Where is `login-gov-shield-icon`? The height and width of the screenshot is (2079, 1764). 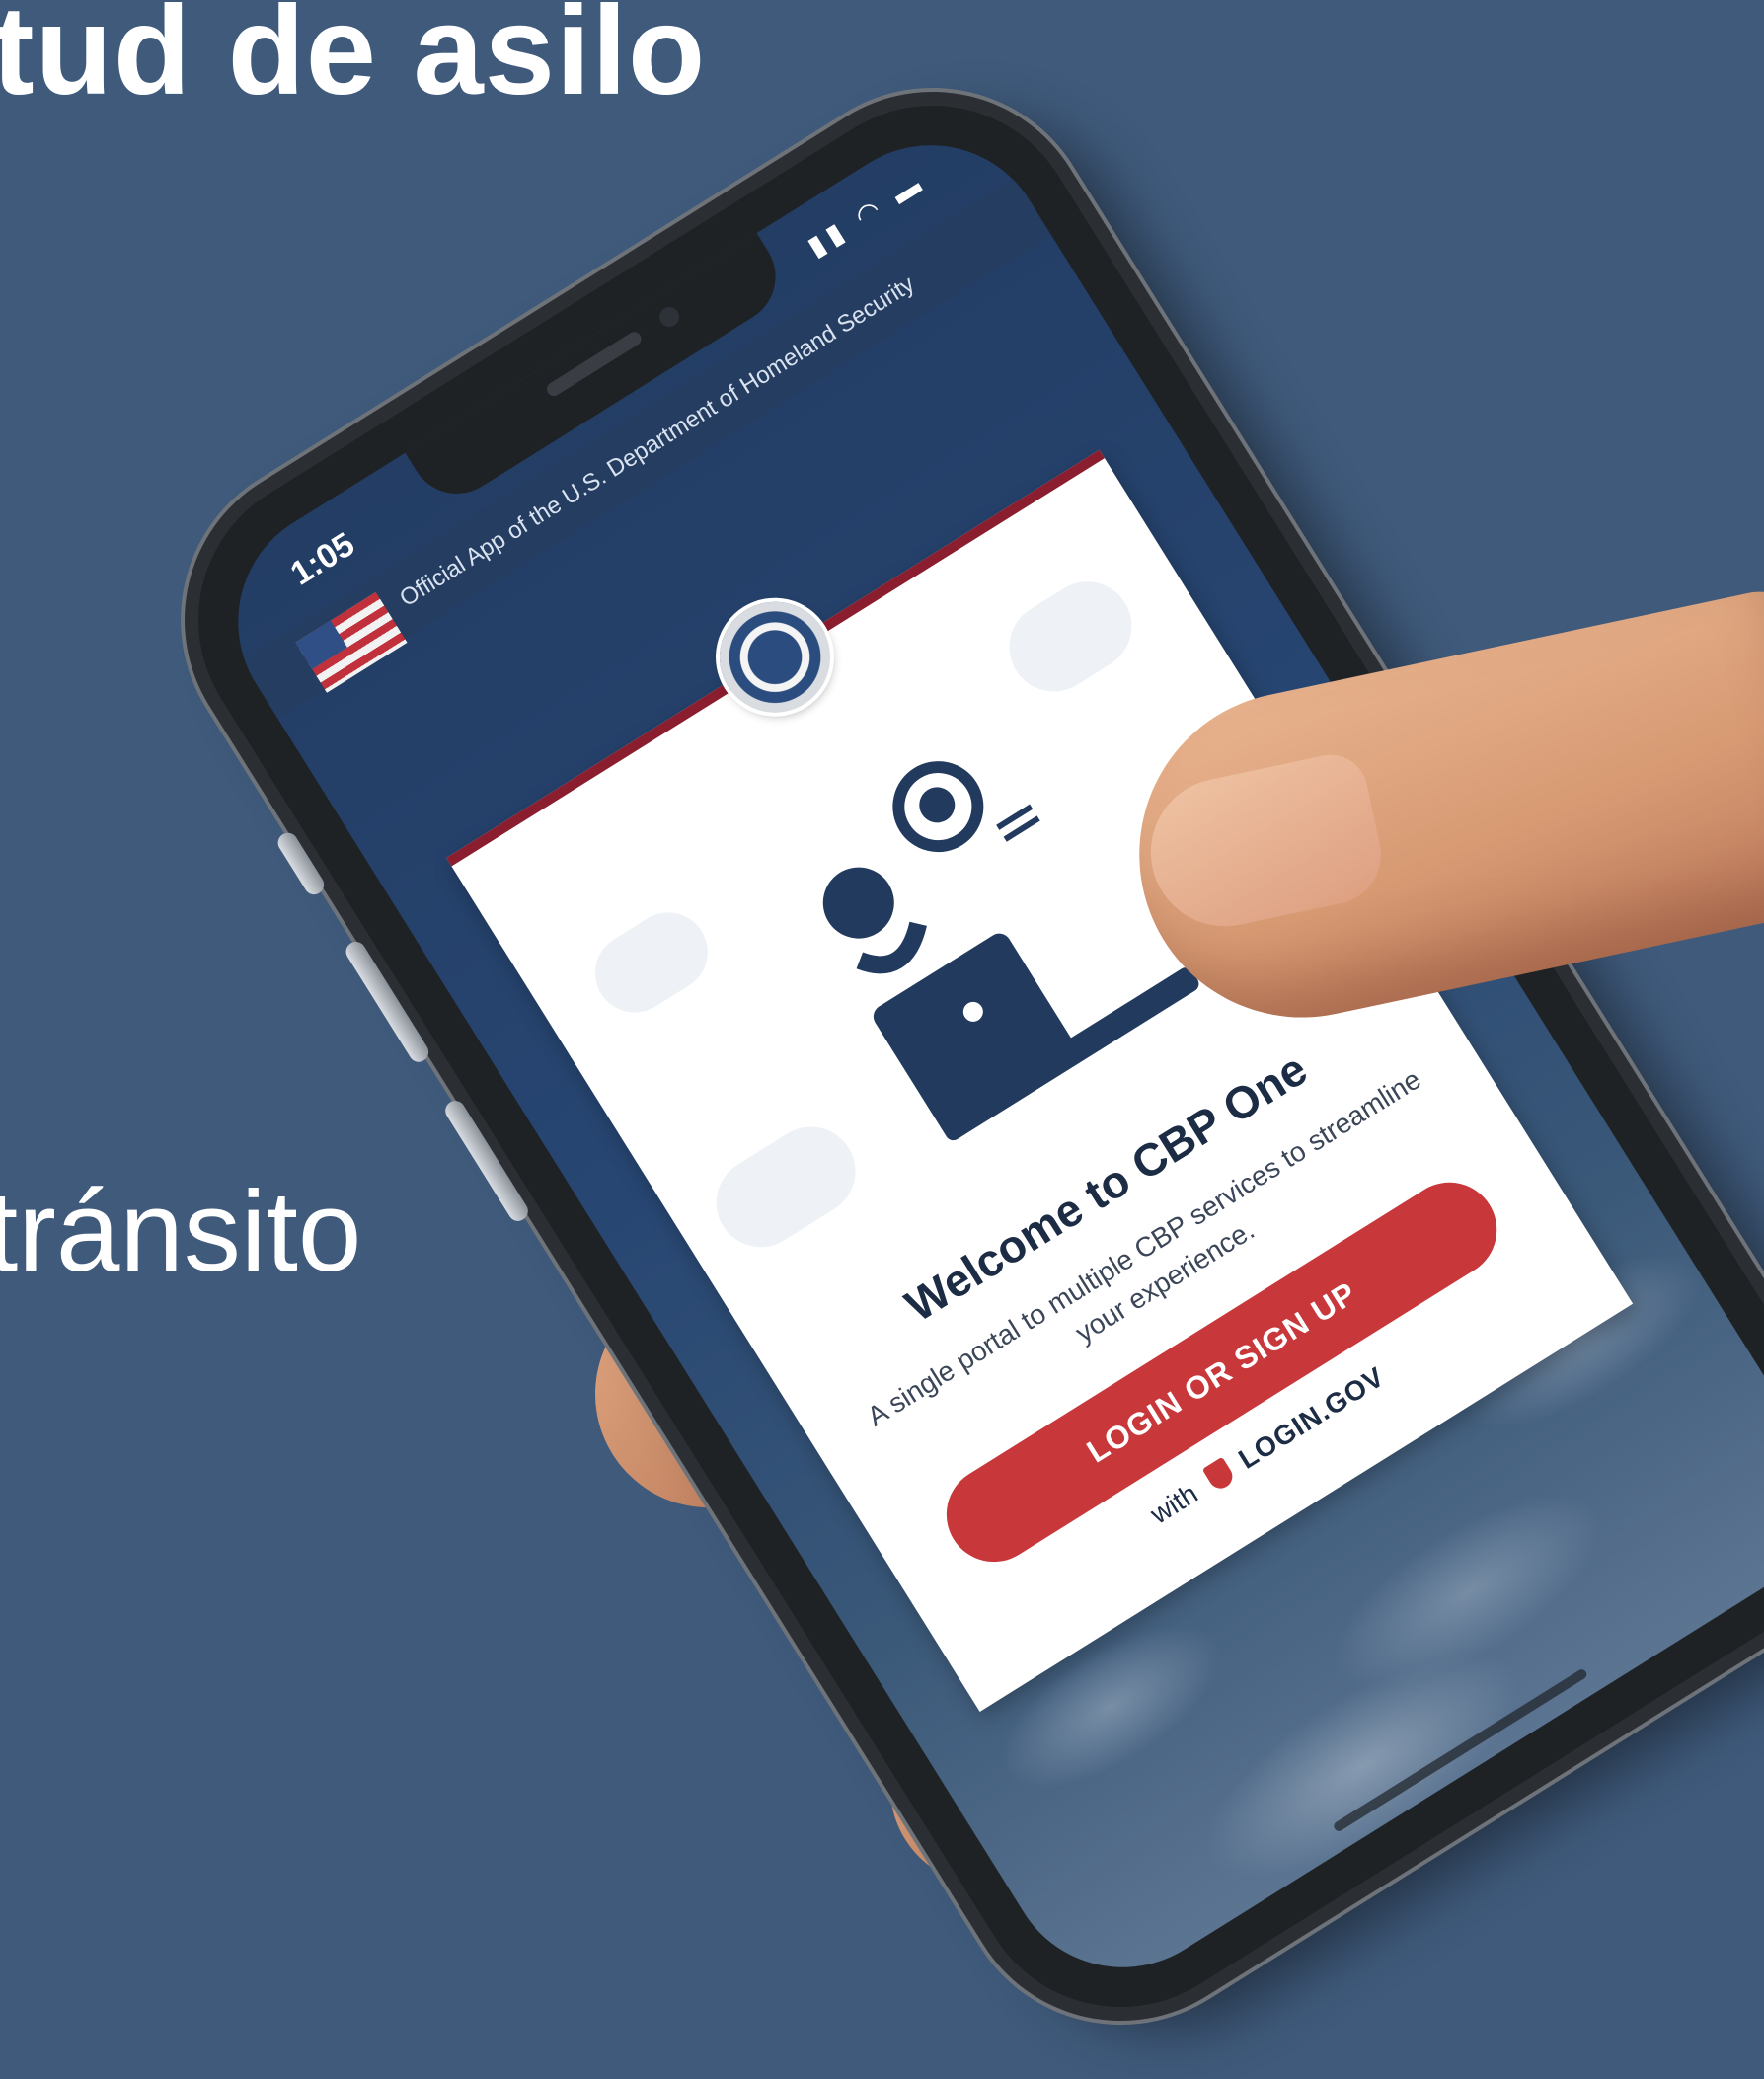
login-gov-shield-icon is located at coordinates (1219, 1475).